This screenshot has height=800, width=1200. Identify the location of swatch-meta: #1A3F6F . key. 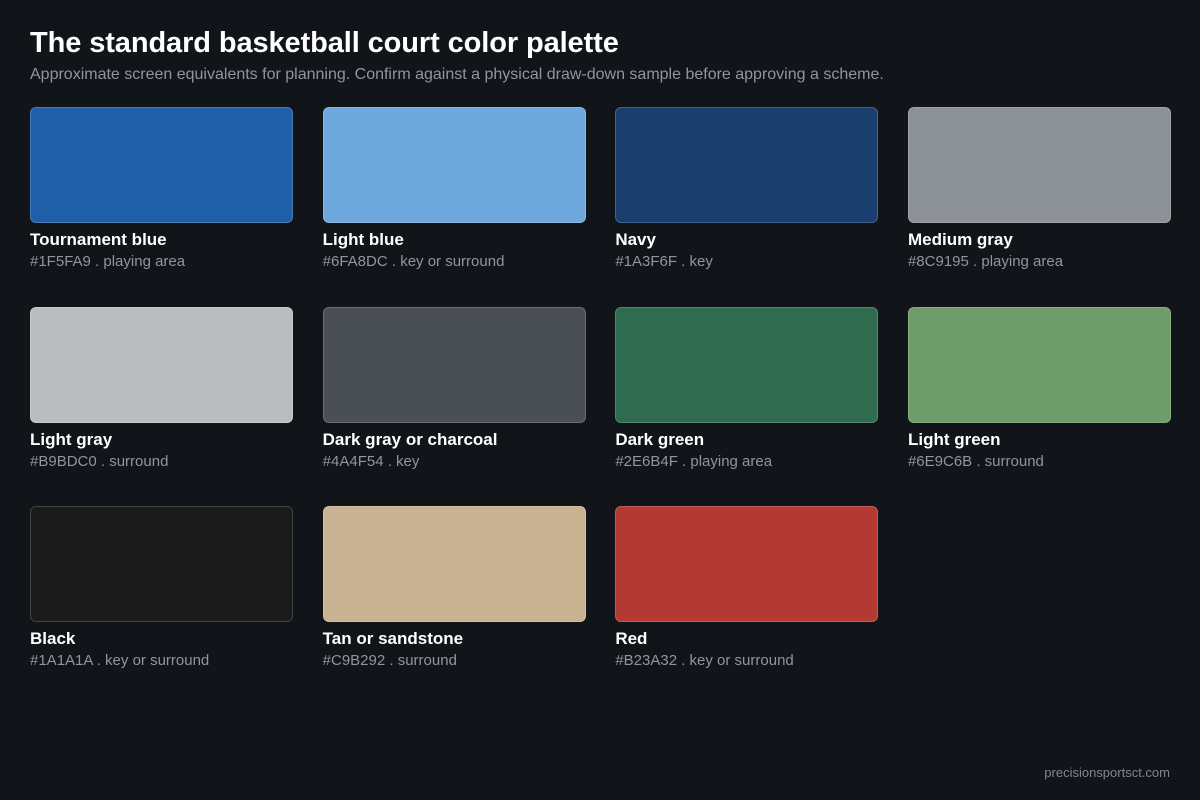
(664, 261).